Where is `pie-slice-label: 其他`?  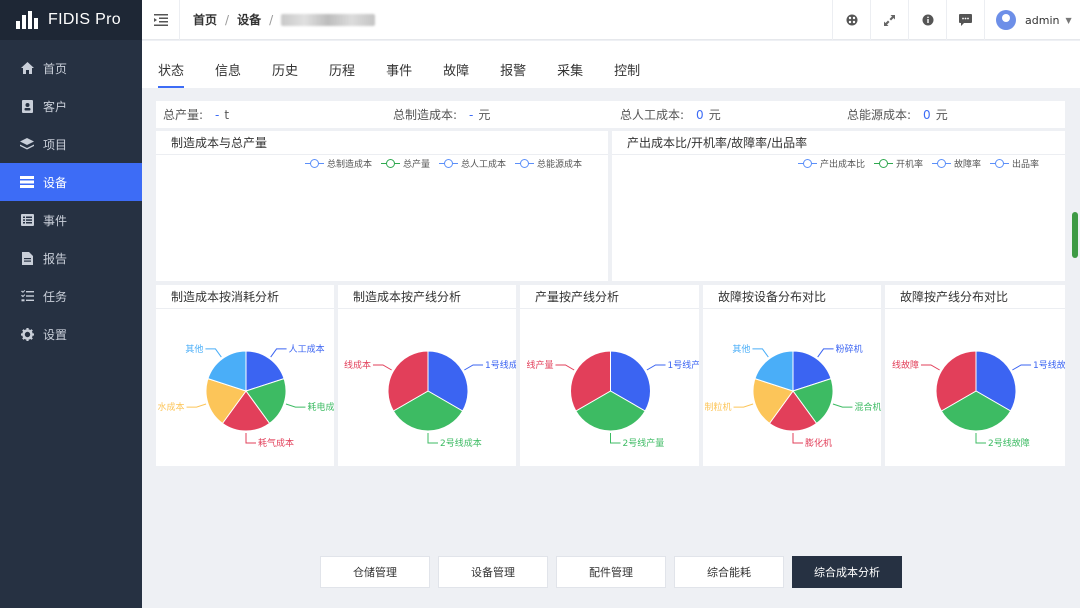 pie-slice-label: 其他 is located at coordinates (194, 349).